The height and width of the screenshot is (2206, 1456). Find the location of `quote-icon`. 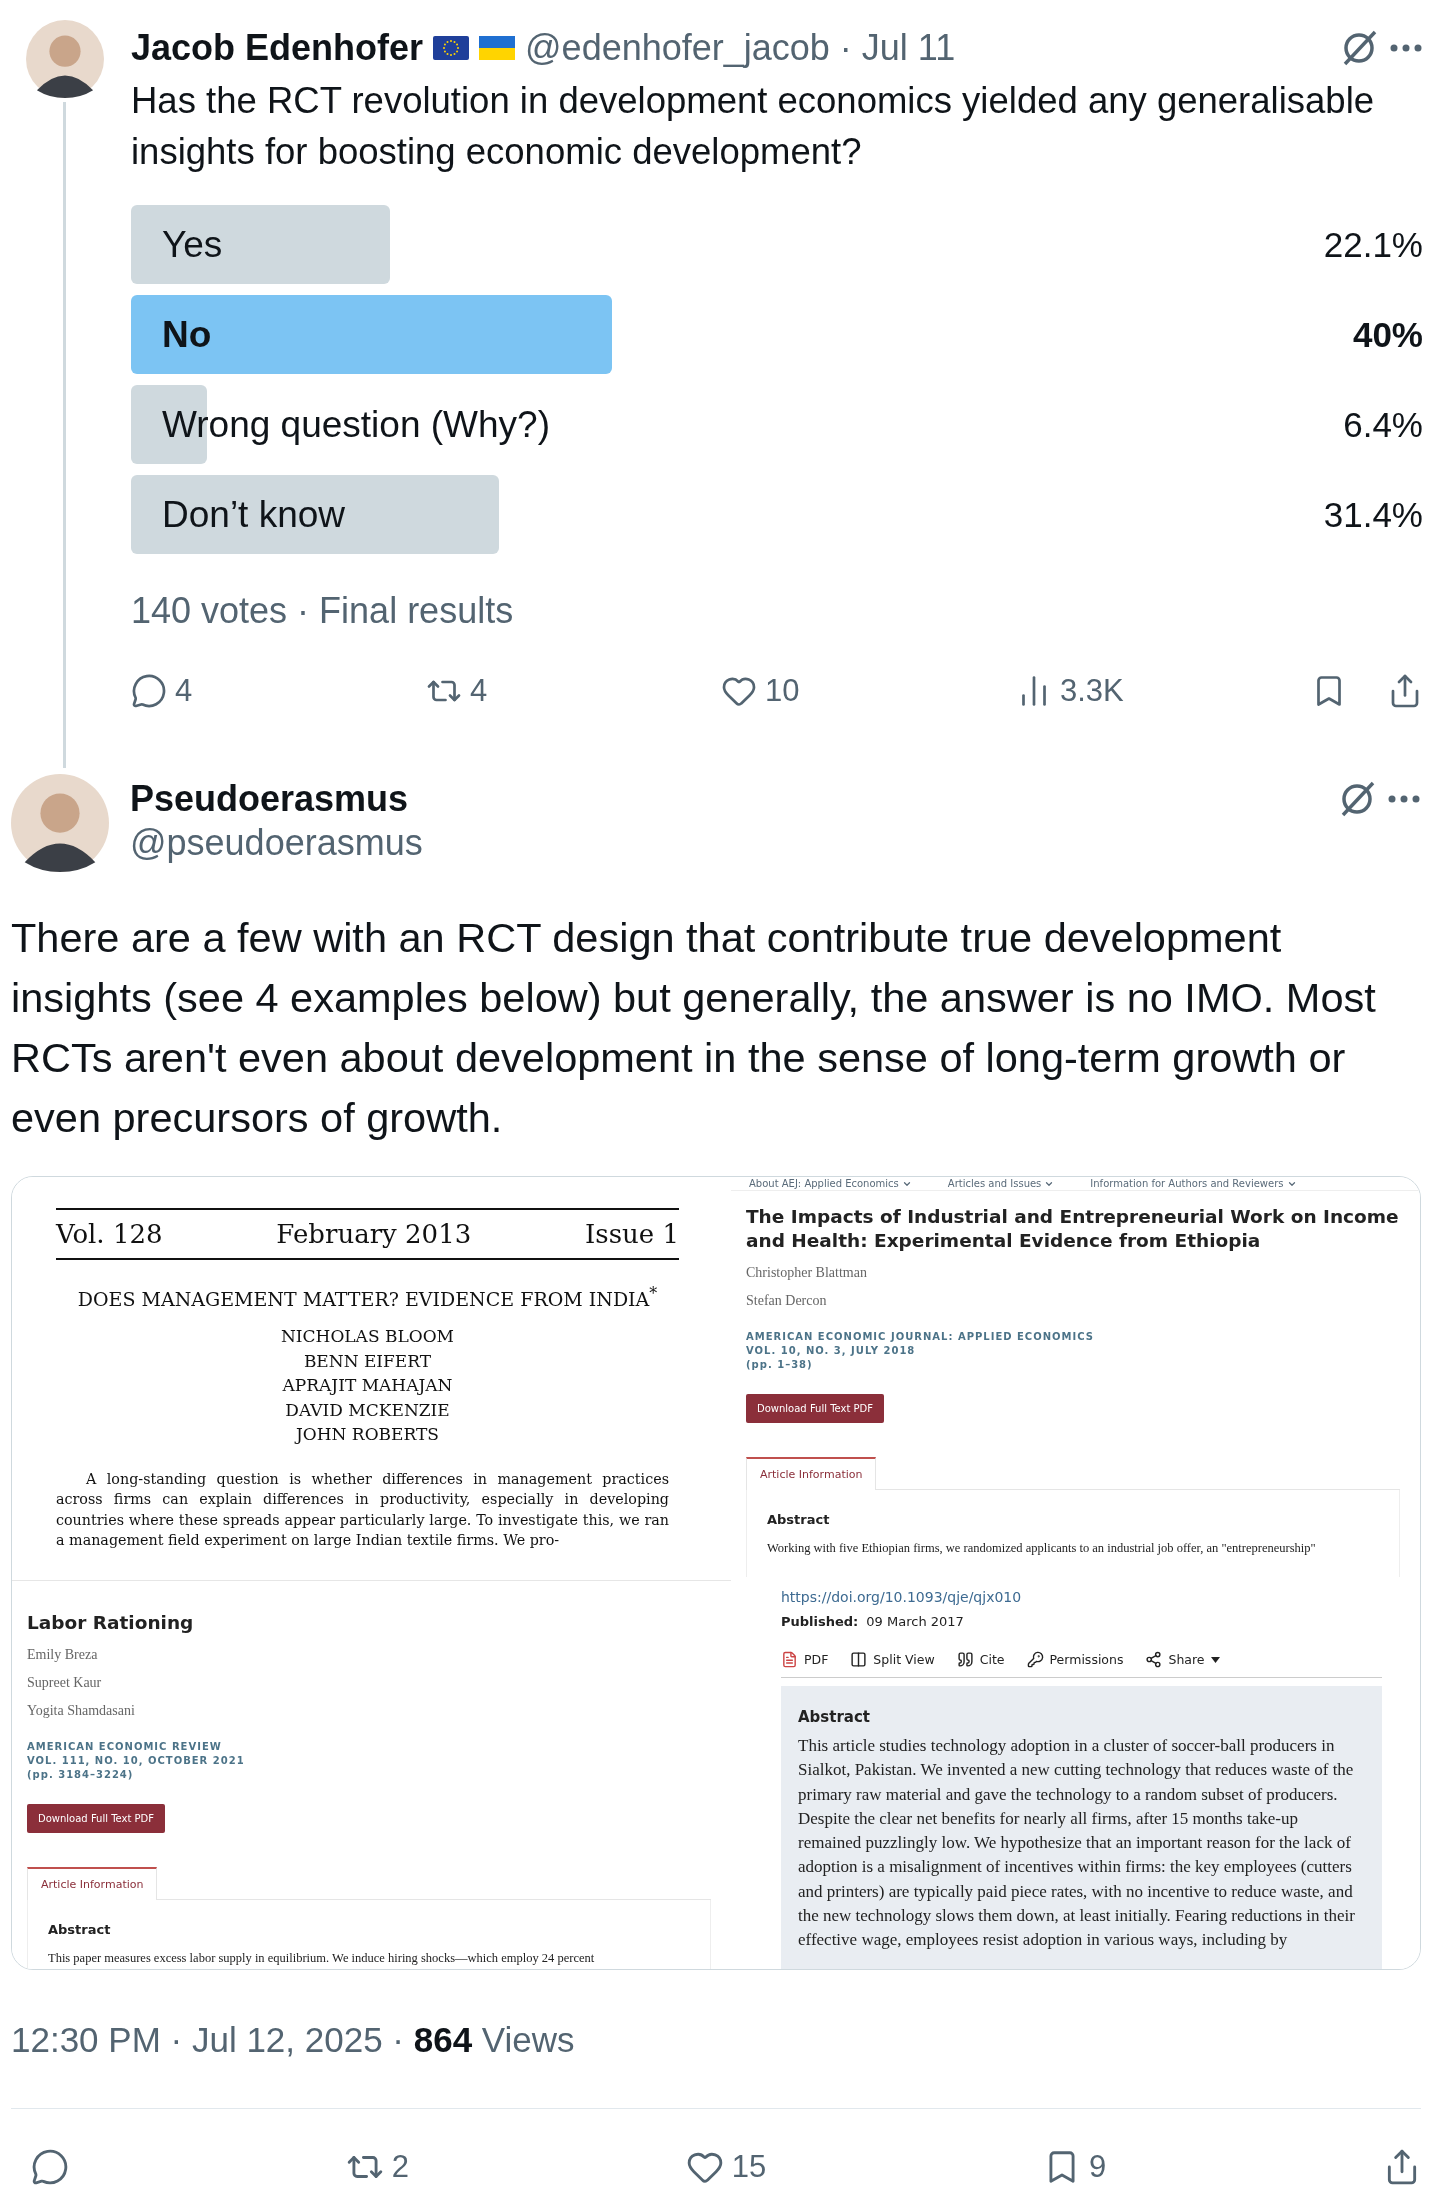

quote-icon is located at coordinates (965, 1659).